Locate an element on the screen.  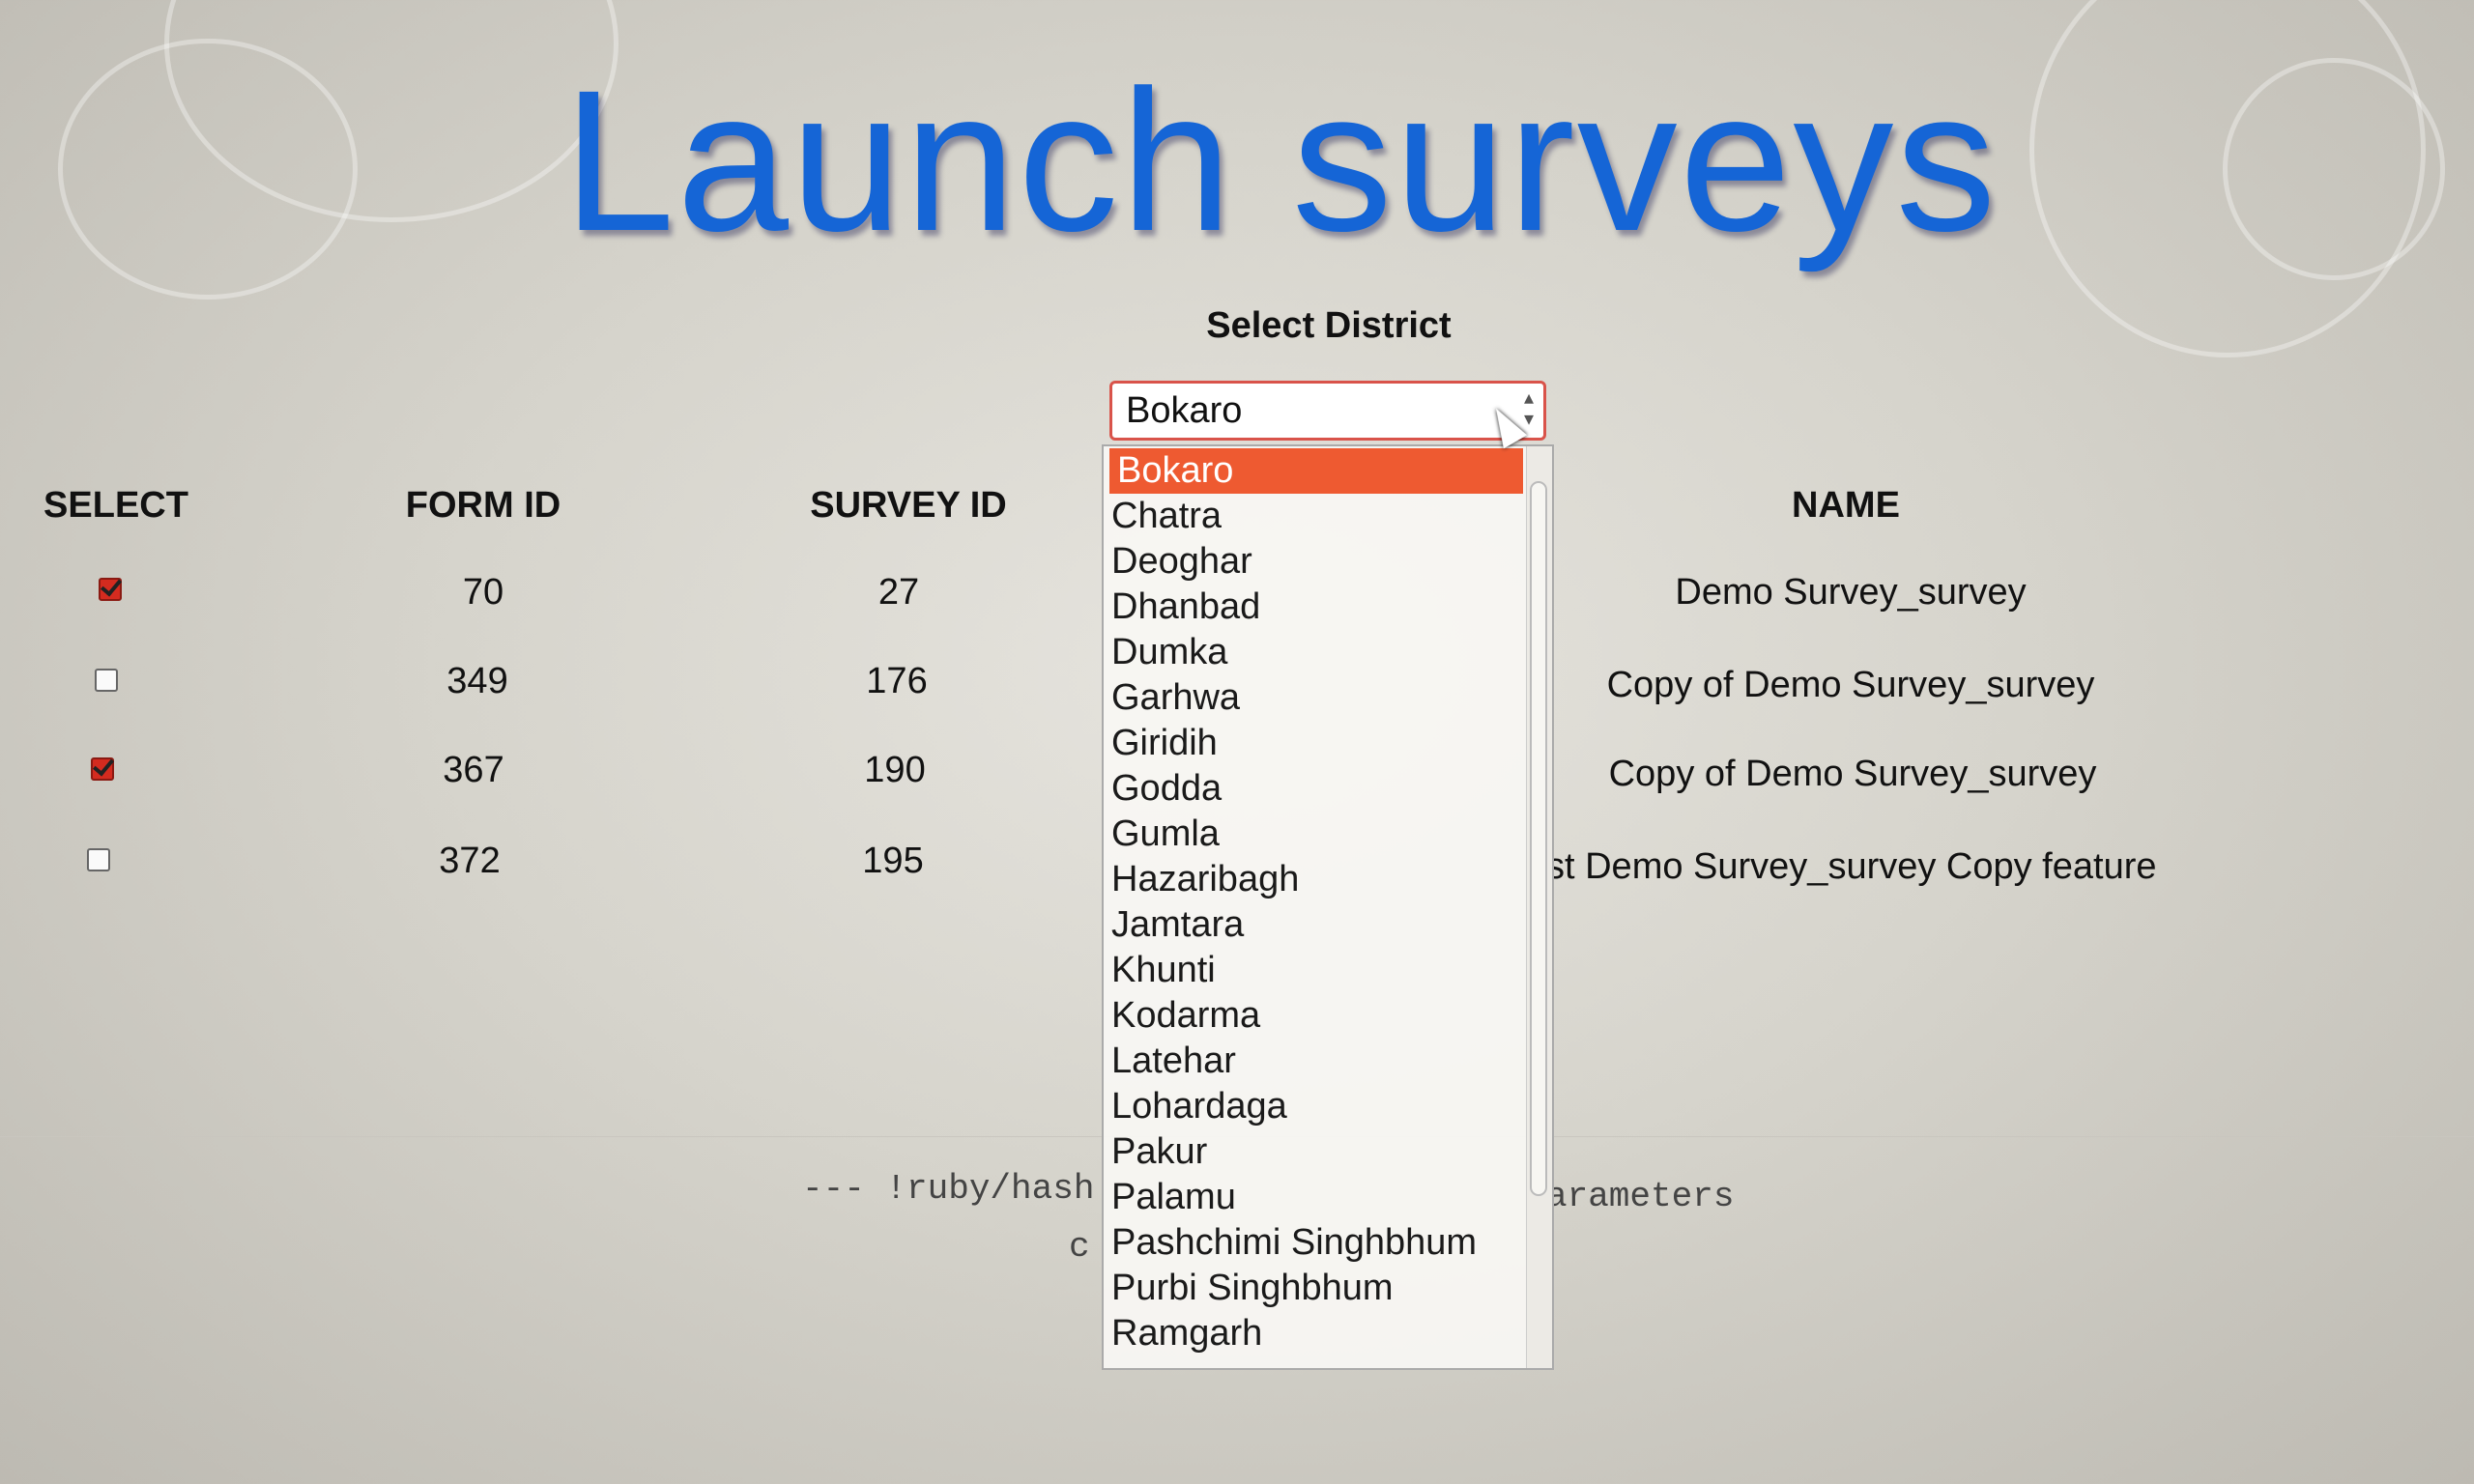
debug-line: --- !ruby/hash is located at coordinates (949, 1189).